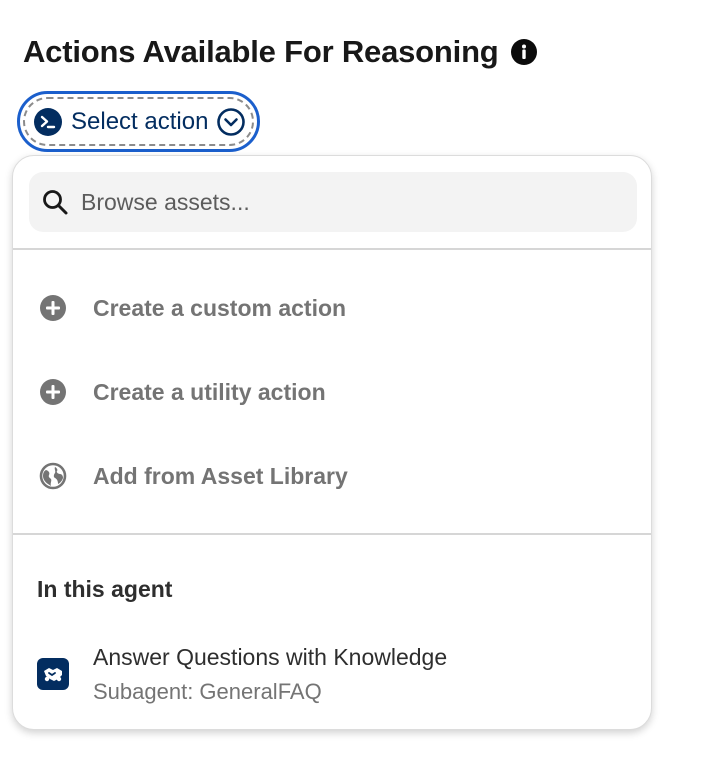  What do you see at coordinates (53, 476) in the screenshot?
I see `globe-icon` at bounding box center [53, 476].